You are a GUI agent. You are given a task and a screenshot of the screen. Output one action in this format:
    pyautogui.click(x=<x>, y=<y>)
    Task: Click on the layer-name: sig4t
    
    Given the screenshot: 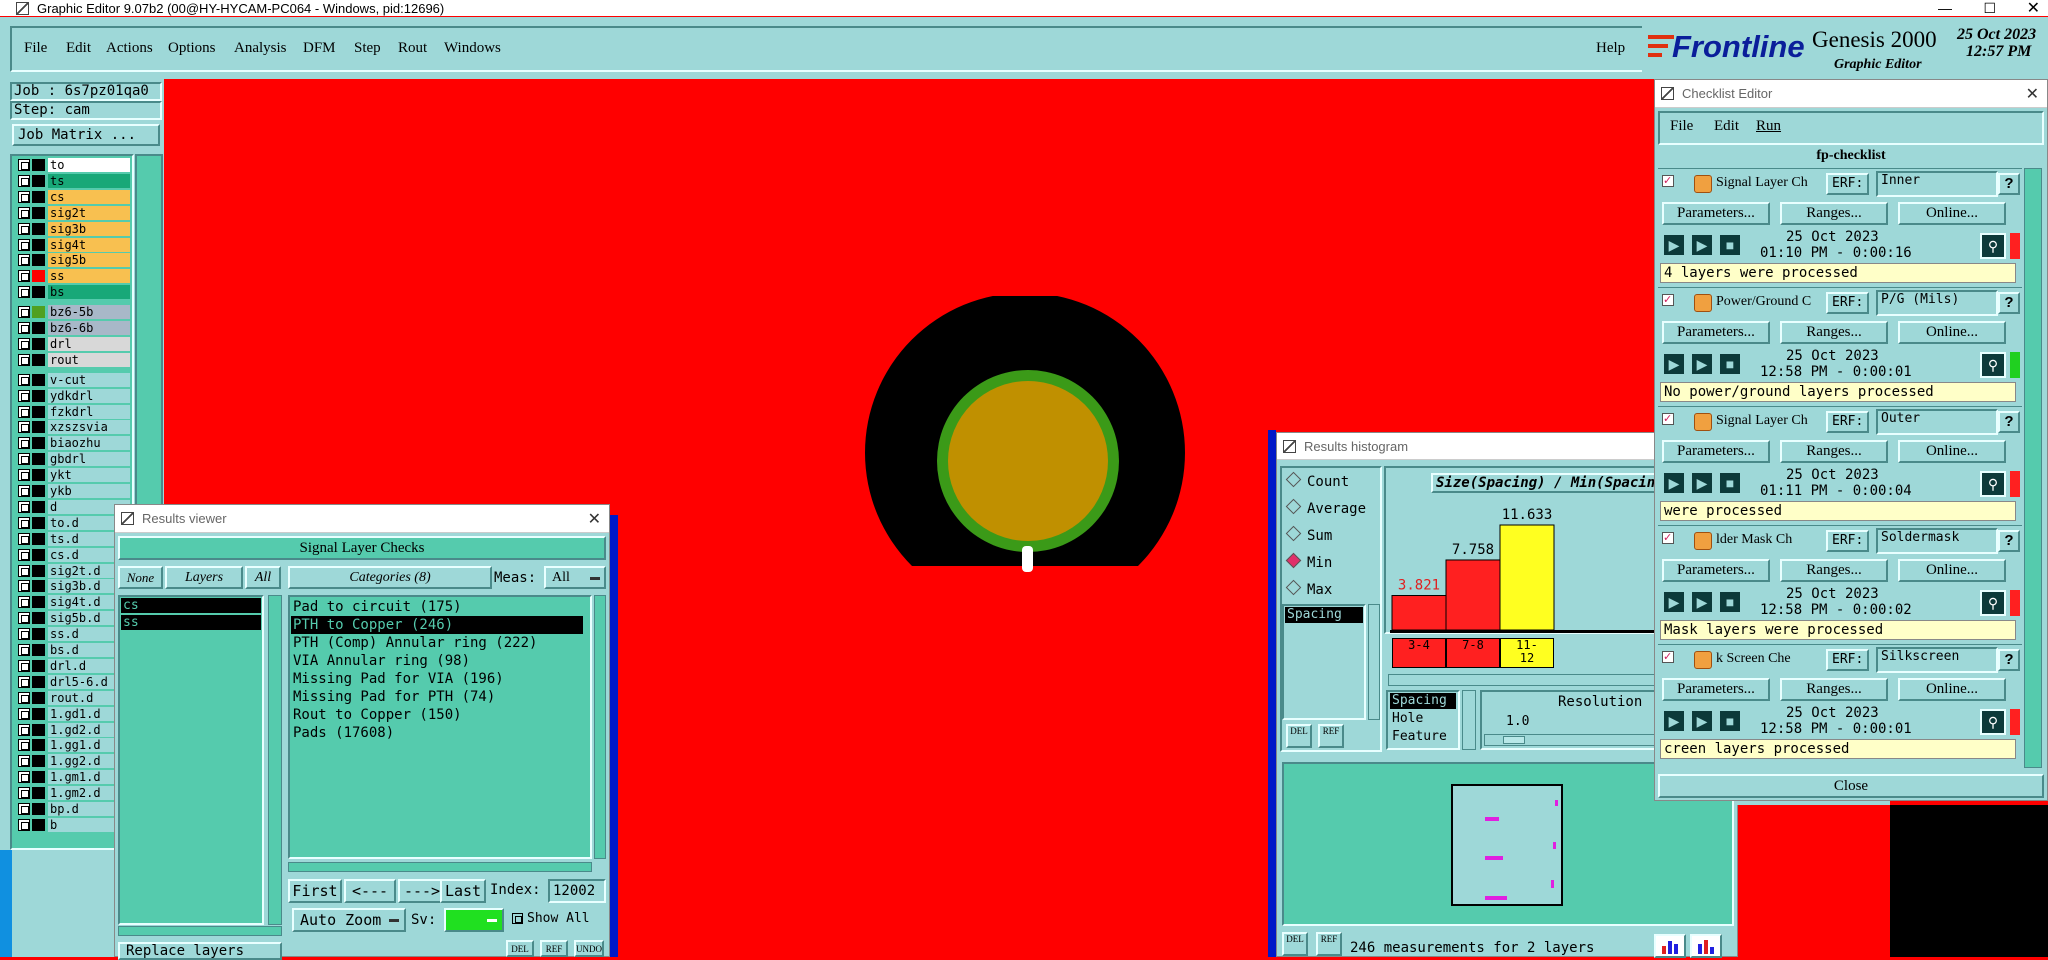 What is the action you would take?
    pyautogui.click(x=89, y=244)
    